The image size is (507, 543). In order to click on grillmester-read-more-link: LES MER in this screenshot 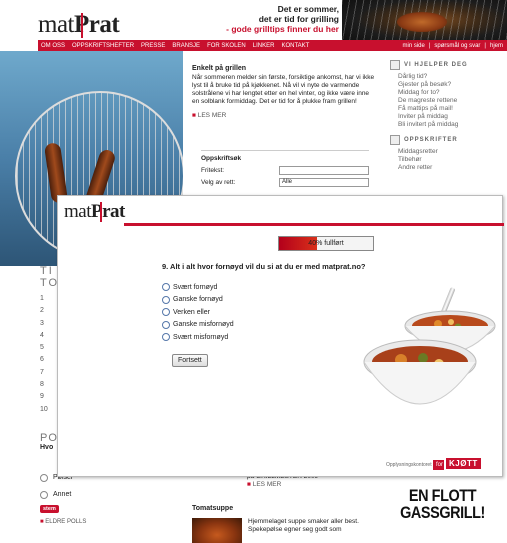, I will do `click(282, 485)`.